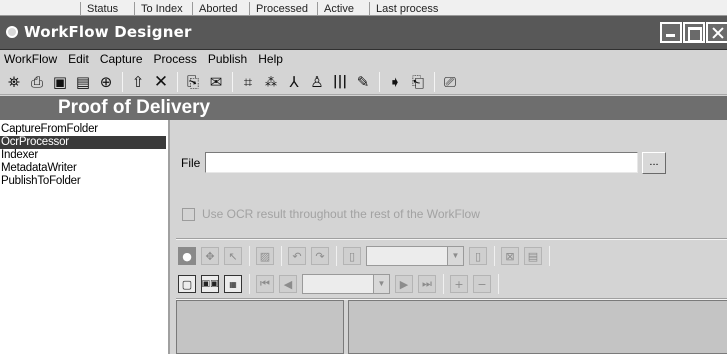 The width and height of the screenshot is (727, 354). Describe the element at coordinates (210, 284) in the screenshot. I see `two-page-view-icon: ▣▣` at that location.